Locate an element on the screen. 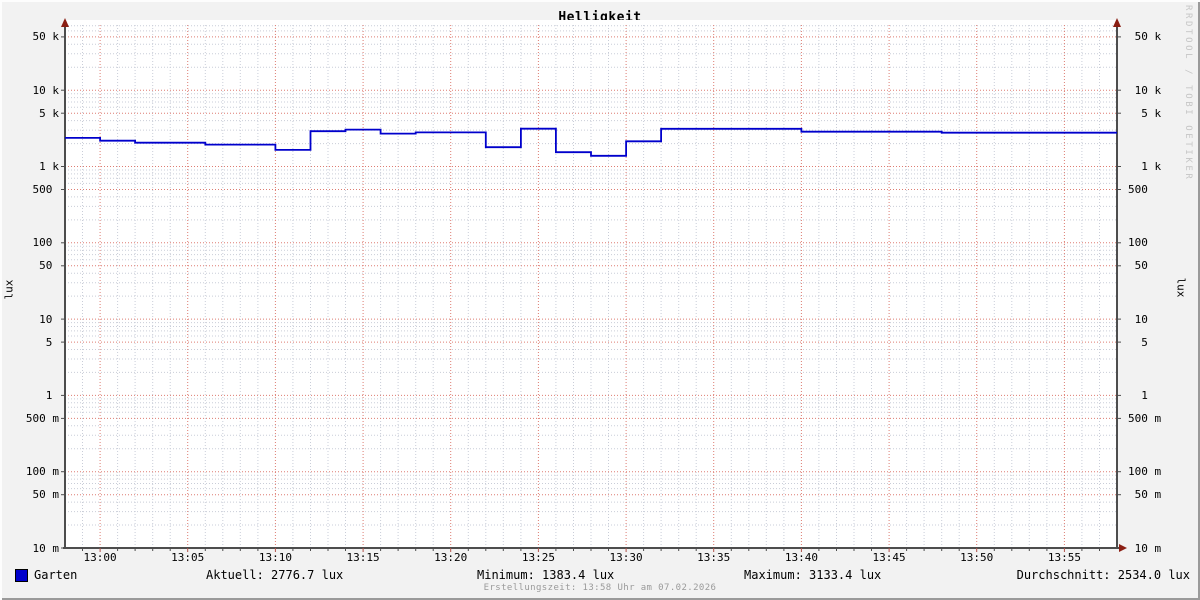 The width and height of the screenshot is (1200, 600). stat-aktuell: Aktuell: 2776.7 lux is located at coordinates (275, 575).